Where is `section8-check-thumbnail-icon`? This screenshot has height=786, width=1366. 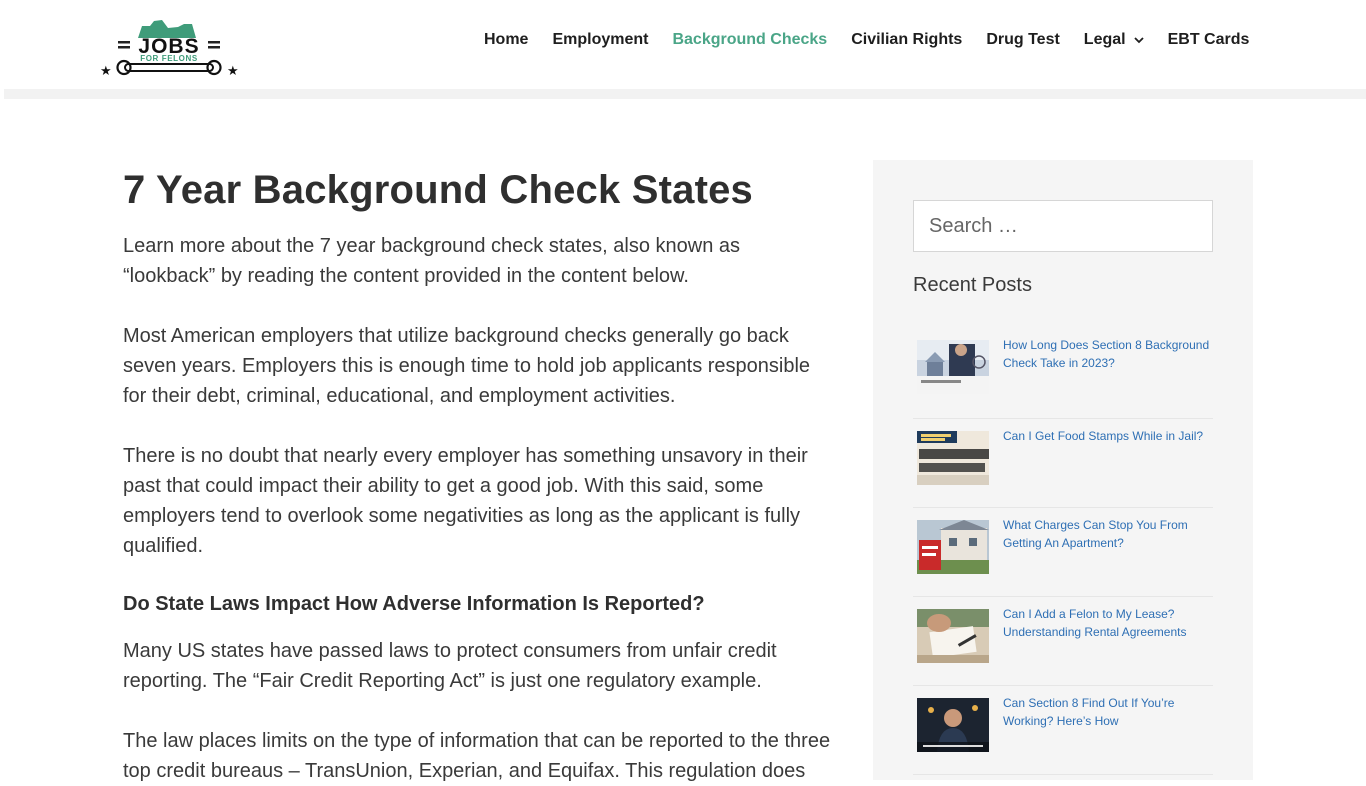 section8-check-thumbnail-icon is located at coordinates (953, 367).